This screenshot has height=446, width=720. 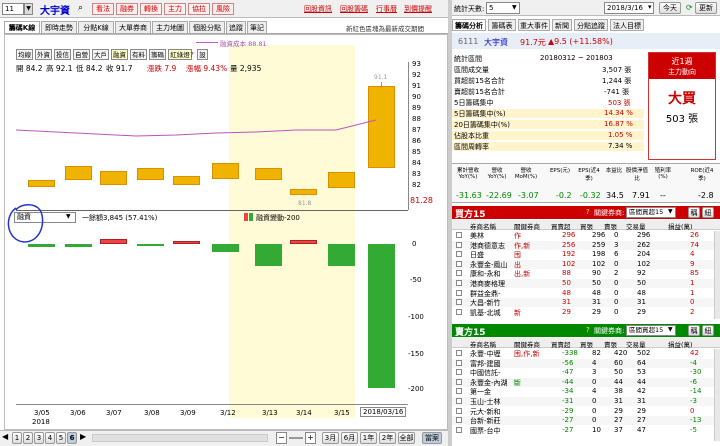 What do you see at coordinates (28, 438) in the screenshot?
I see `page-button-2: 2` at bounding box center [28, 438].